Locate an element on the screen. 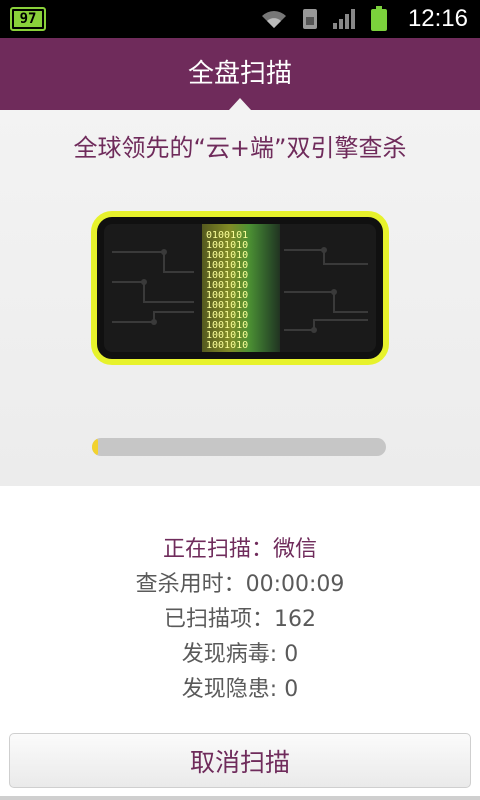  current-item: 正在扫描：微信 is located at coordinates (239, 549).